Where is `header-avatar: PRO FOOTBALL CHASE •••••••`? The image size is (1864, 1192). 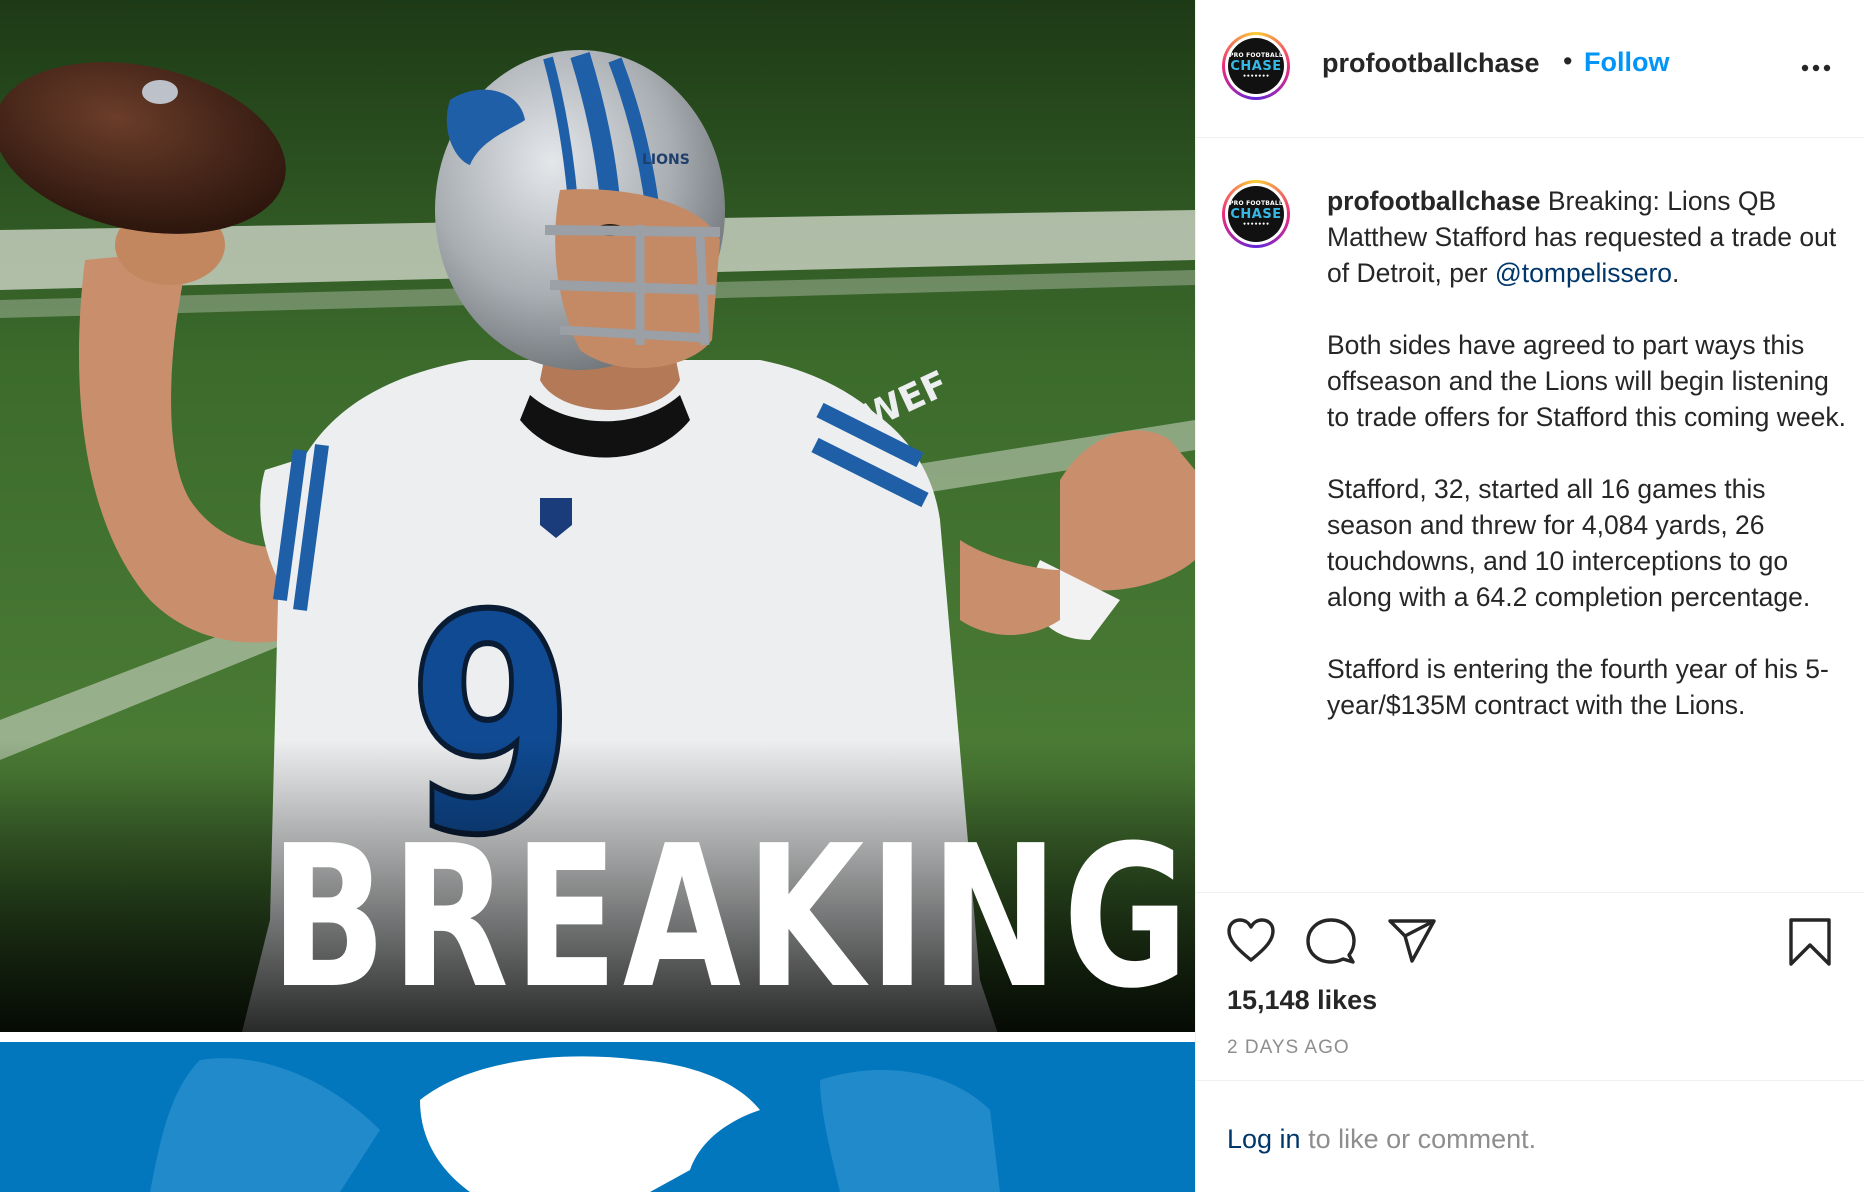
header-avatar: PRO FOOTBALL CHASE ••••••• is located at coordinates (1256, 66).